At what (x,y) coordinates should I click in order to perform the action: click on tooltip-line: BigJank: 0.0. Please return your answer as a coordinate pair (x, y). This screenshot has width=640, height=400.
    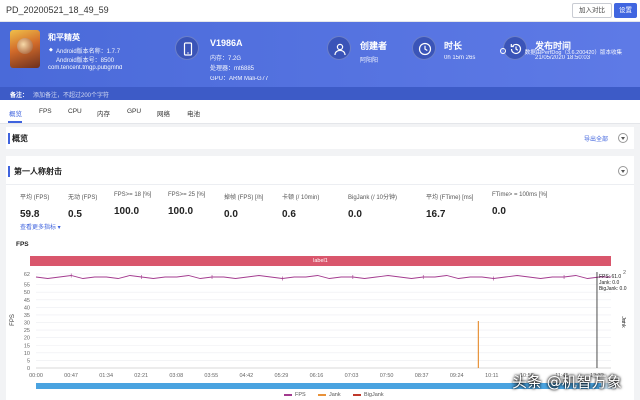
    Looking at the image, I should click on (613, 289).